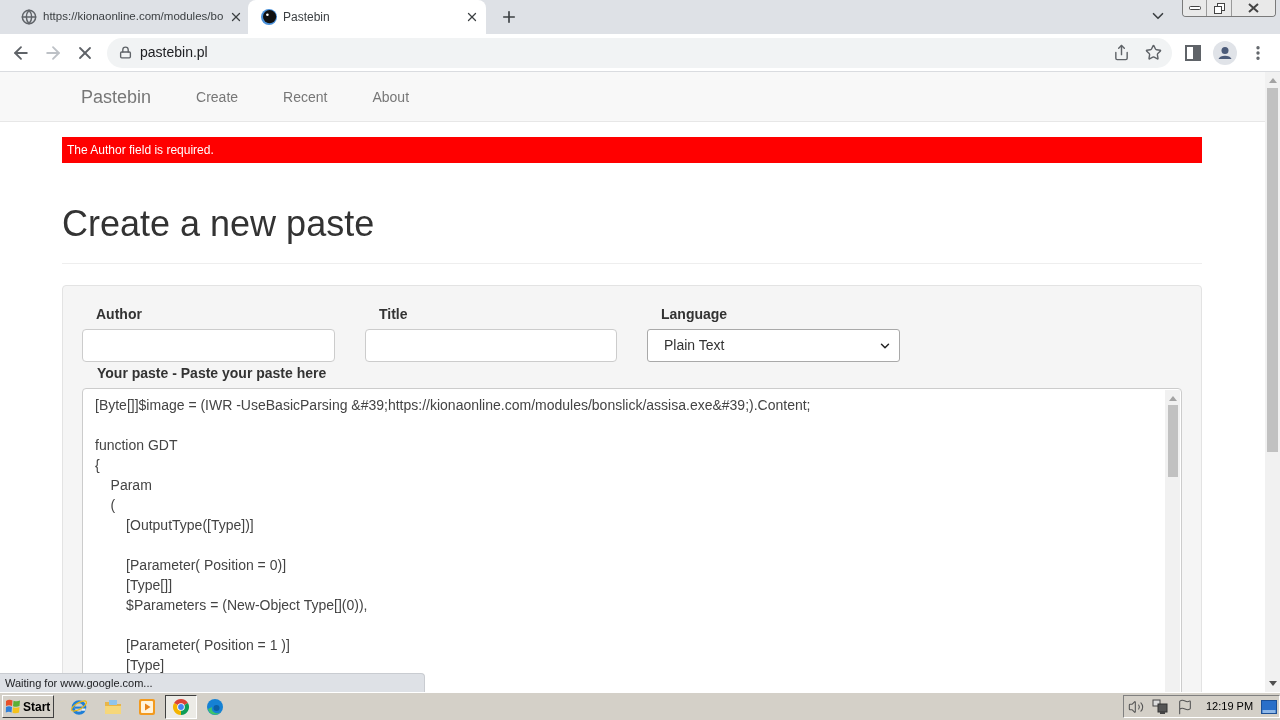 This screenshot has height=720, width=1280. I want to click on nav-link: Recent, so click(305, 96).